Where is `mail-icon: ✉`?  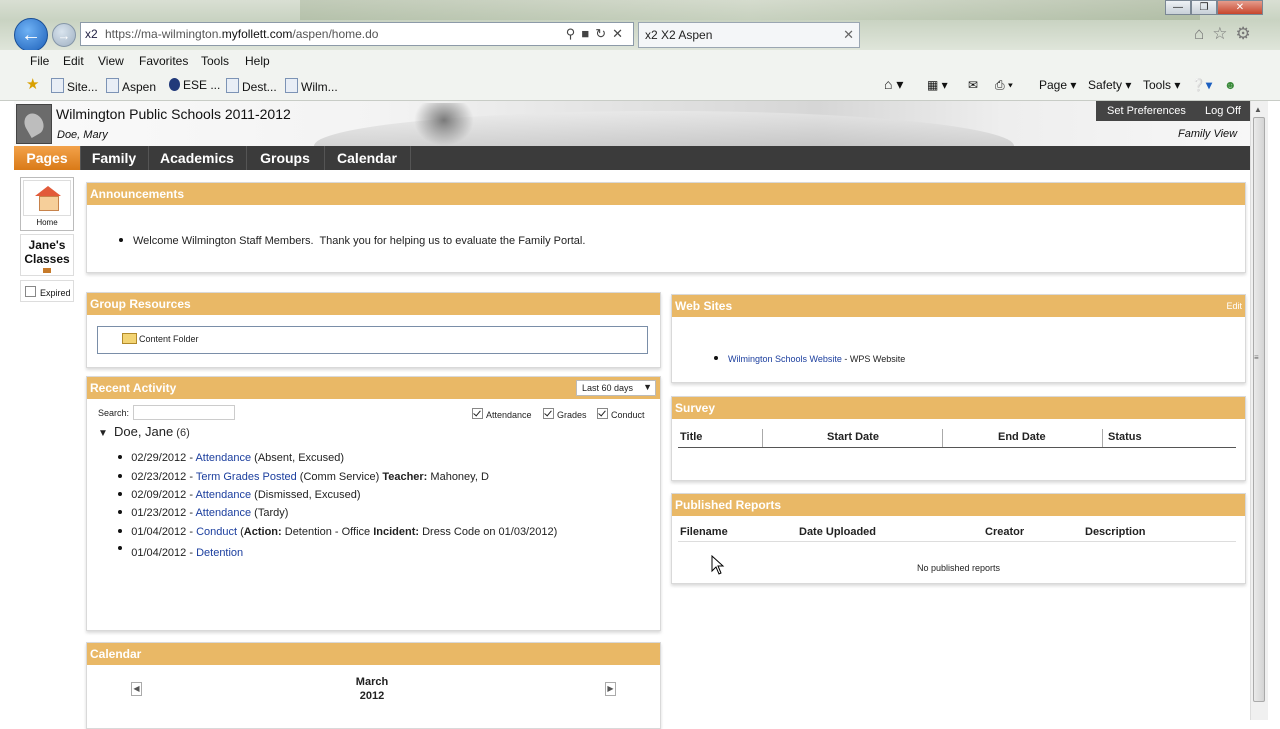
mail-icon: ✉ is located at coordinates (973, 85).